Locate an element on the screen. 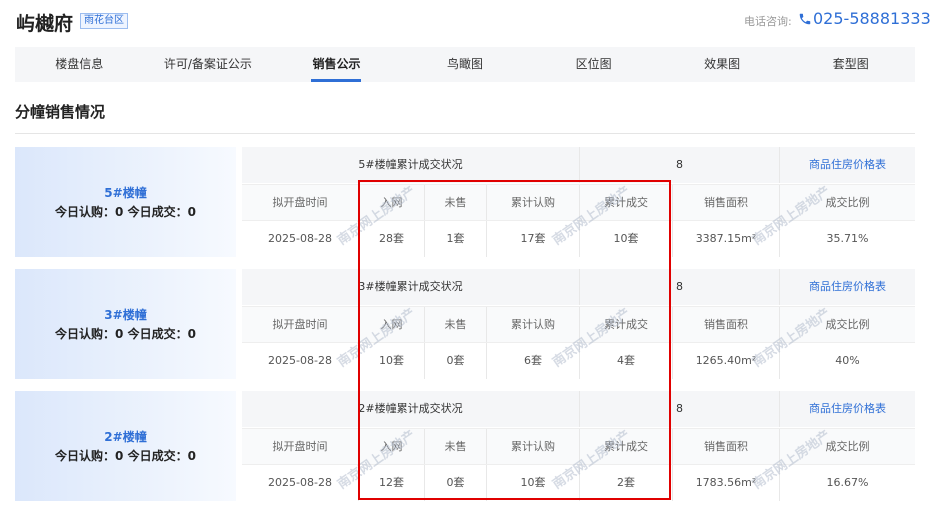 The width and height of the screenshot is (936, 512). tab-sales: 销售公示 is located at coordinates (336, 64).